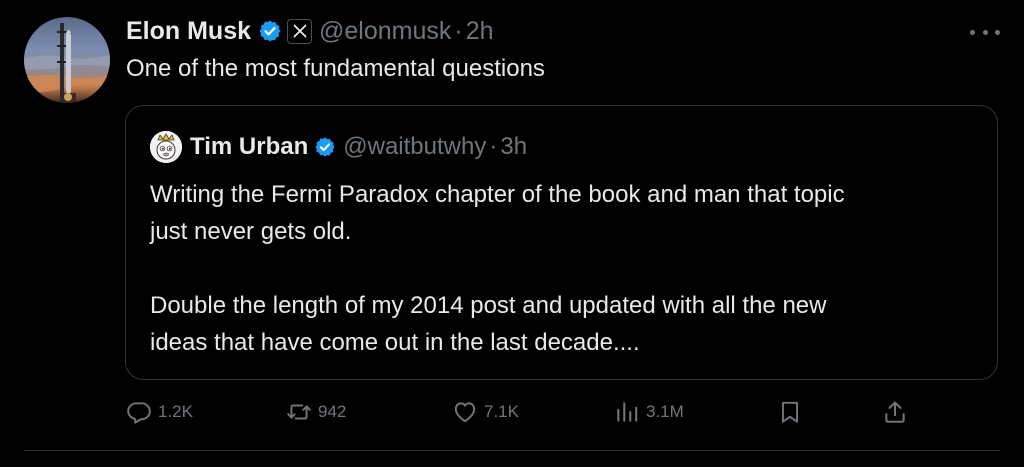 The height and width of the screenshot is (467, 1024). I want to click on cartoon-avatar-image, so click(166, 147).